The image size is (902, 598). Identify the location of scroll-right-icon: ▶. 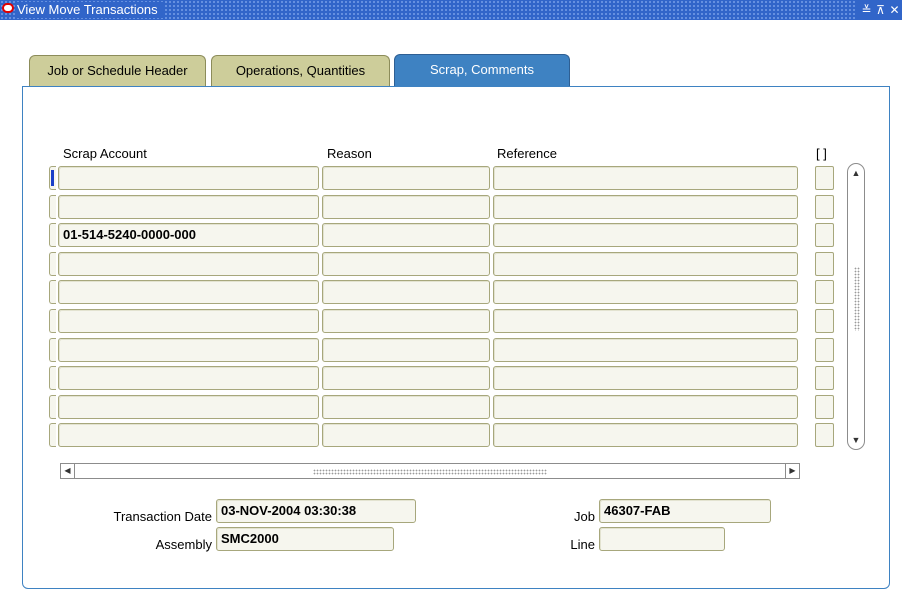
(792, 471).